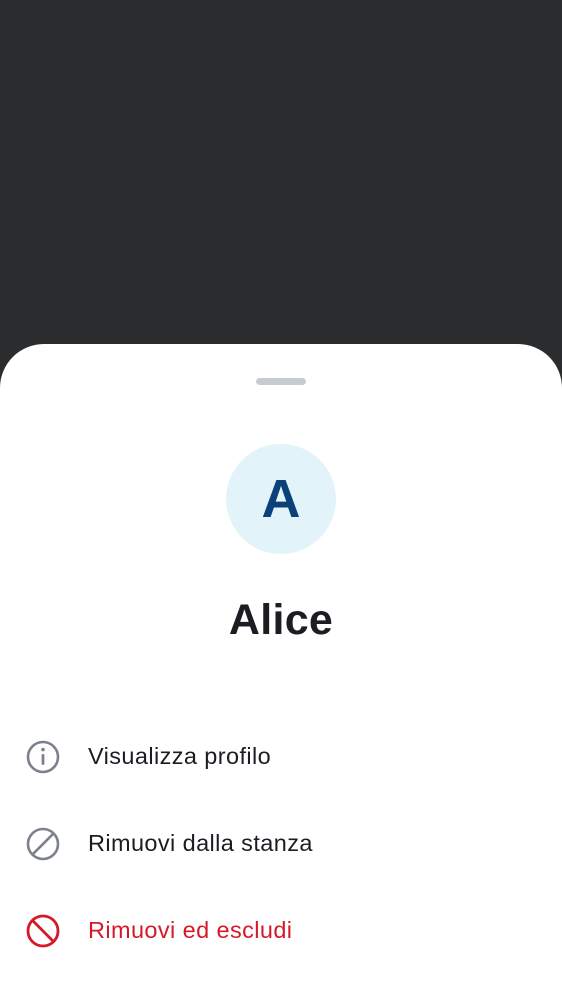 Image resolution: width=562 pixels, height=1000 pixels. I want to click on remove-from-room-label: Rimuovi dalla stanza, so click(200, 843).